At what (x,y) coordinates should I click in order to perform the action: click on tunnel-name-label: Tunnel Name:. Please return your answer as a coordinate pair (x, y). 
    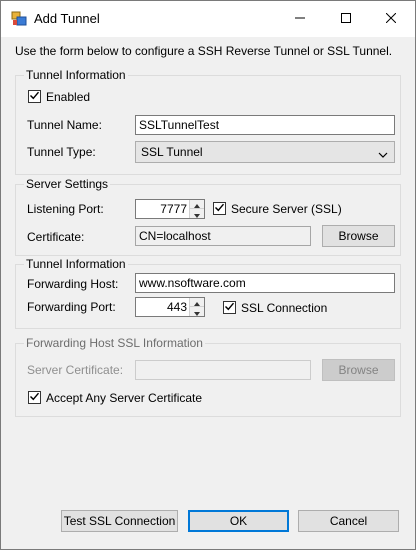
    Looking at the image, I should click on (64, 125).